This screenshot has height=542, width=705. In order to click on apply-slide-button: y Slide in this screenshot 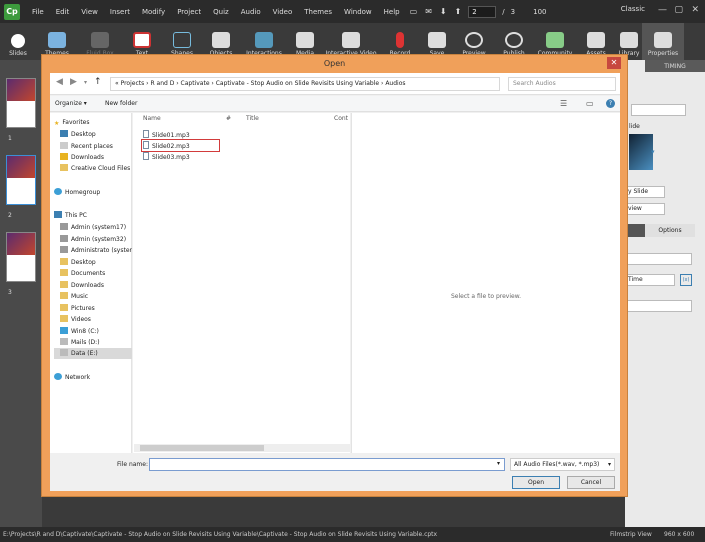, I will do `click(645, 192)`.